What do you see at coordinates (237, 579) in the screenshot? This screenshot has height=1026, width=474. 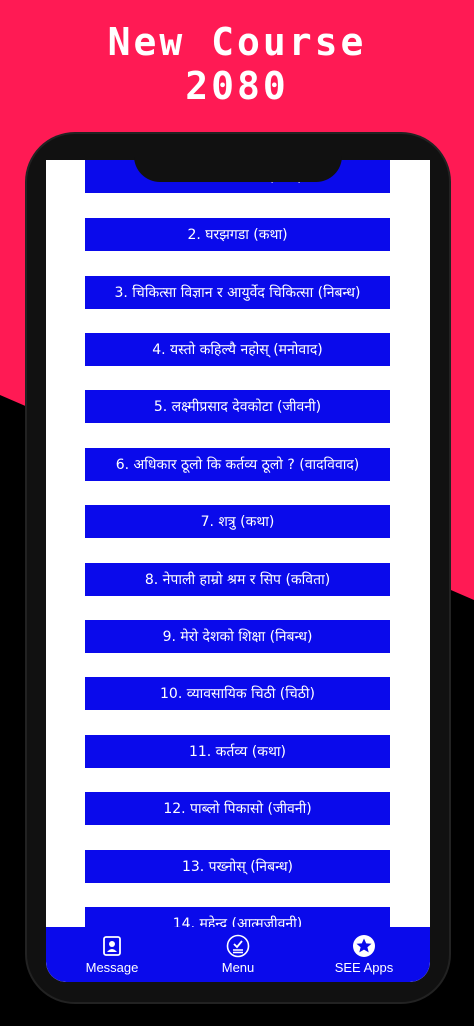 I see `lesson-button: 8. नेपाली हाम्रो श्रम र सिप (कविता)` at bounding box center [237, 579].